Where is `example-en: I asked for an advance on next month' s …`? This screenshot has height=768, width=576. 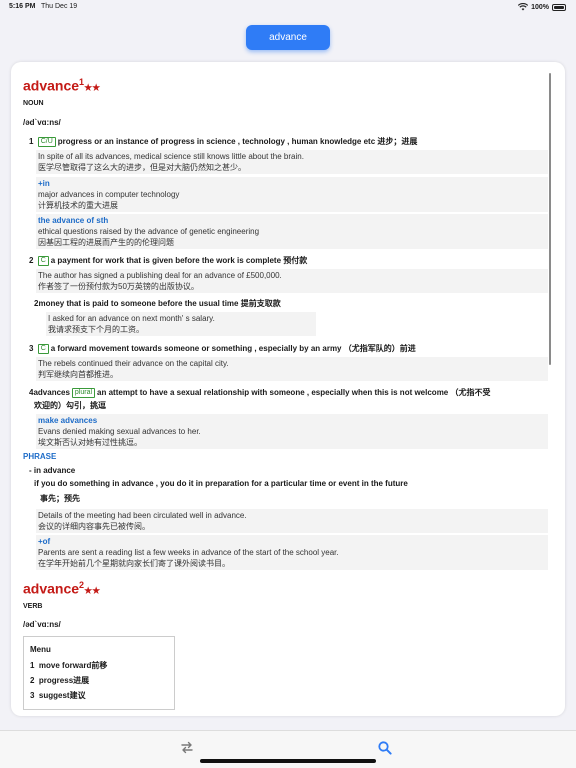 example-en: I asked for an advance on next month' s … is located at coordinates (131, 318).